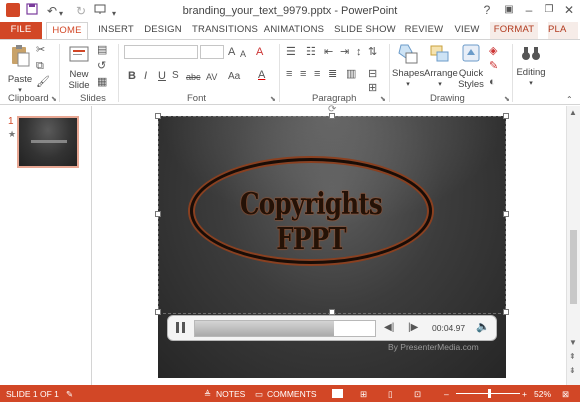  I want to click on collapse-ribbon-icon: ⌃, so click(569, 100).